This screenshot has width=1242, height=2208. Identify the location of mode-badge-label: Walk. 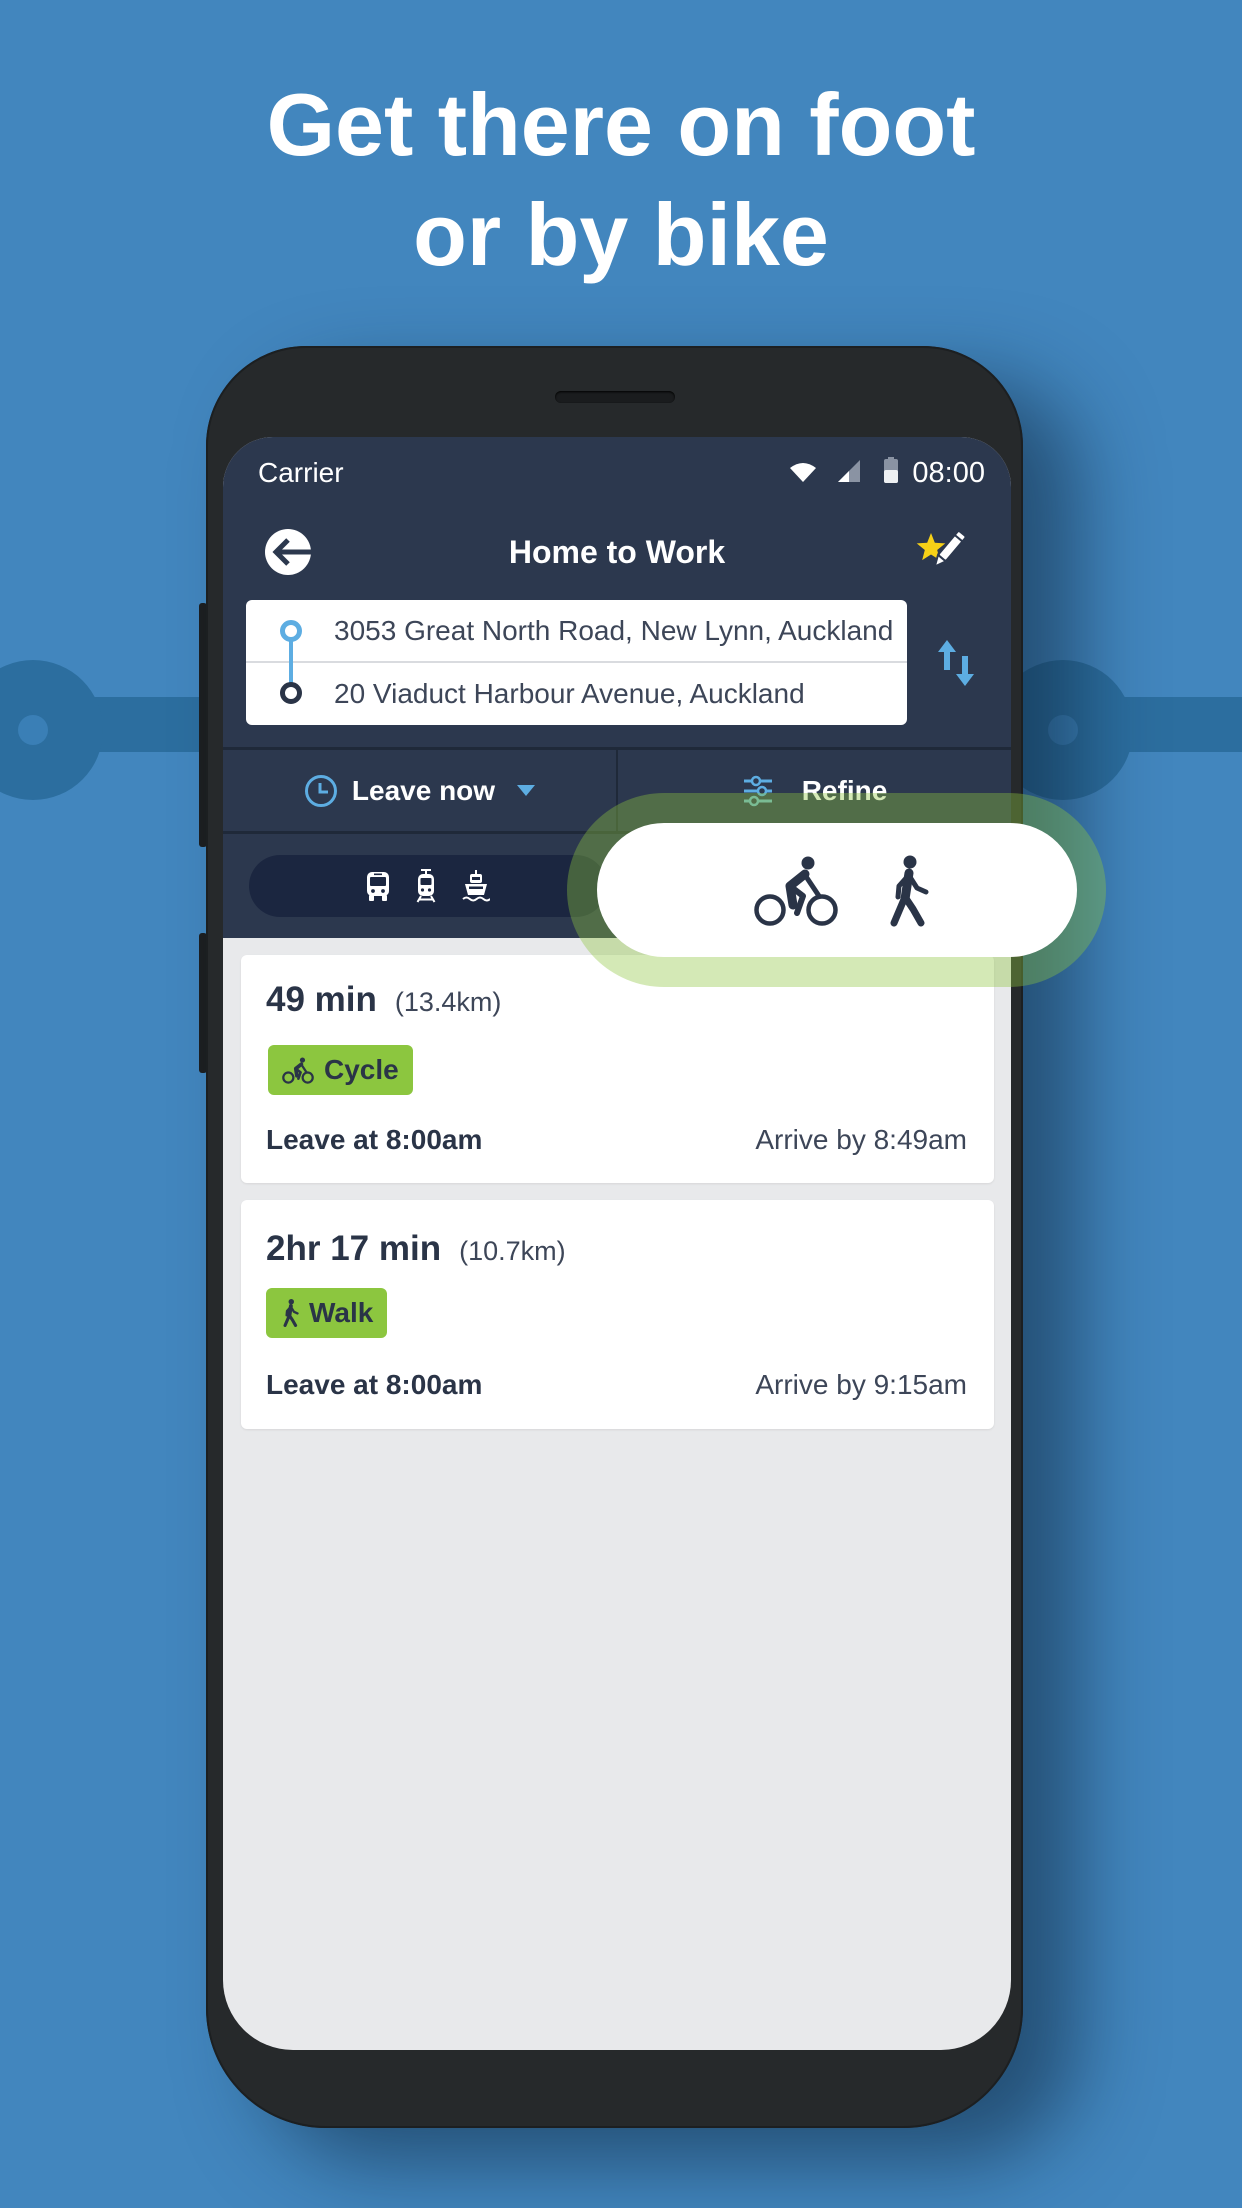
(341, 1312).